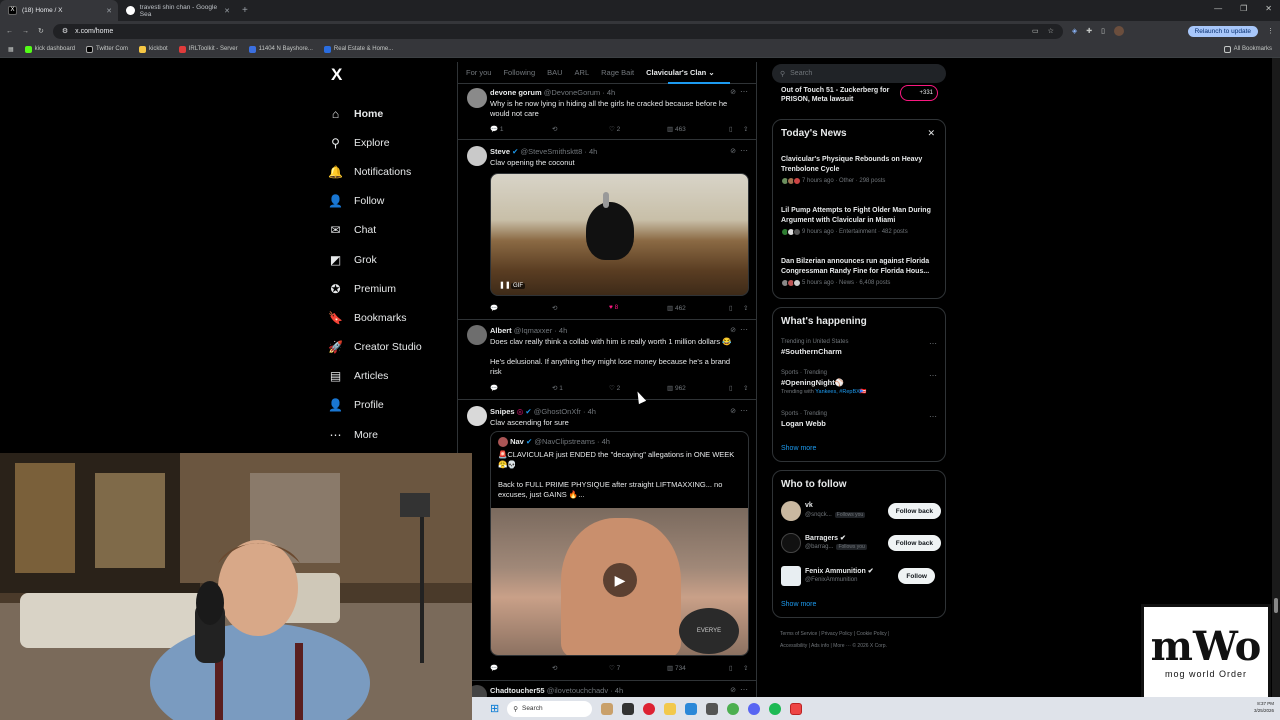  I want to click on repost-button: ⟲, so click(580, 308).